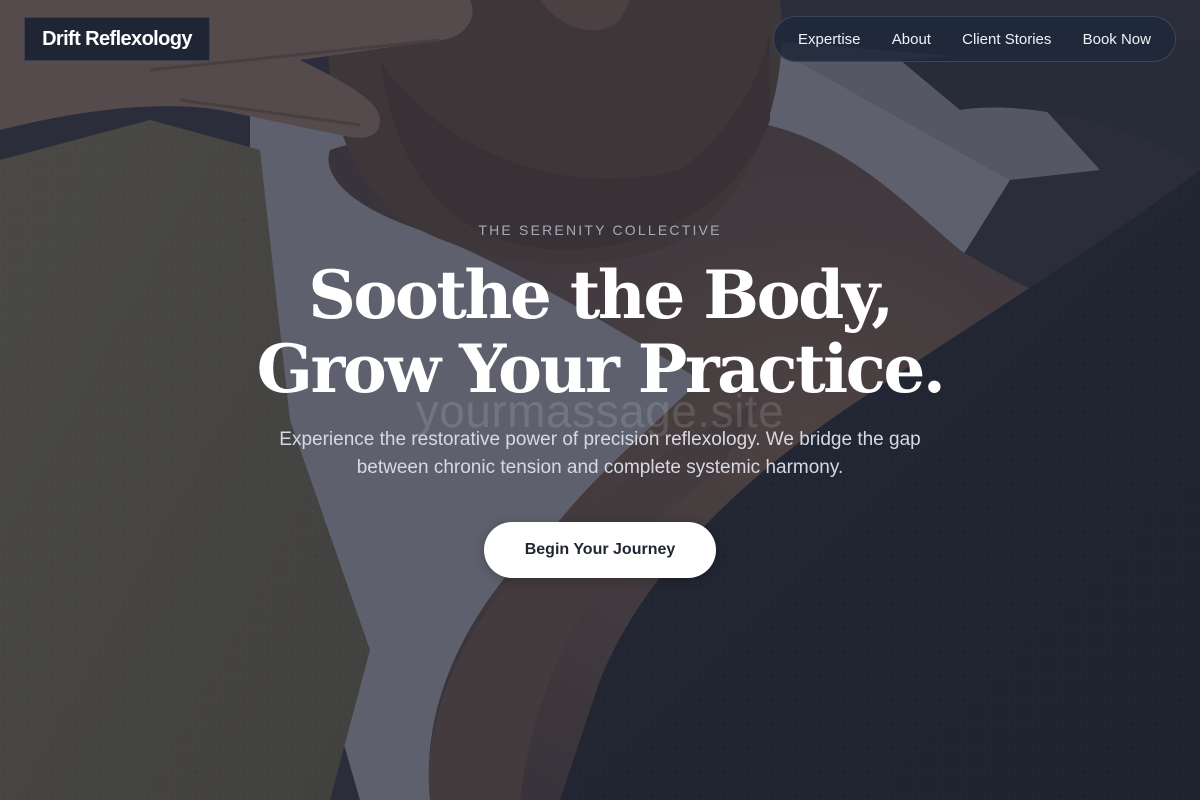  I want to click on brand-logo: Drift Reflexology, so click(117, 39).